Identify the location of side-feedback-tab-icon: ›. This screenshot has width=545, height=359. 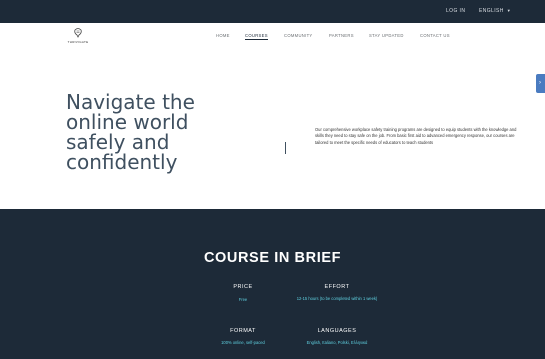
(540, 83).